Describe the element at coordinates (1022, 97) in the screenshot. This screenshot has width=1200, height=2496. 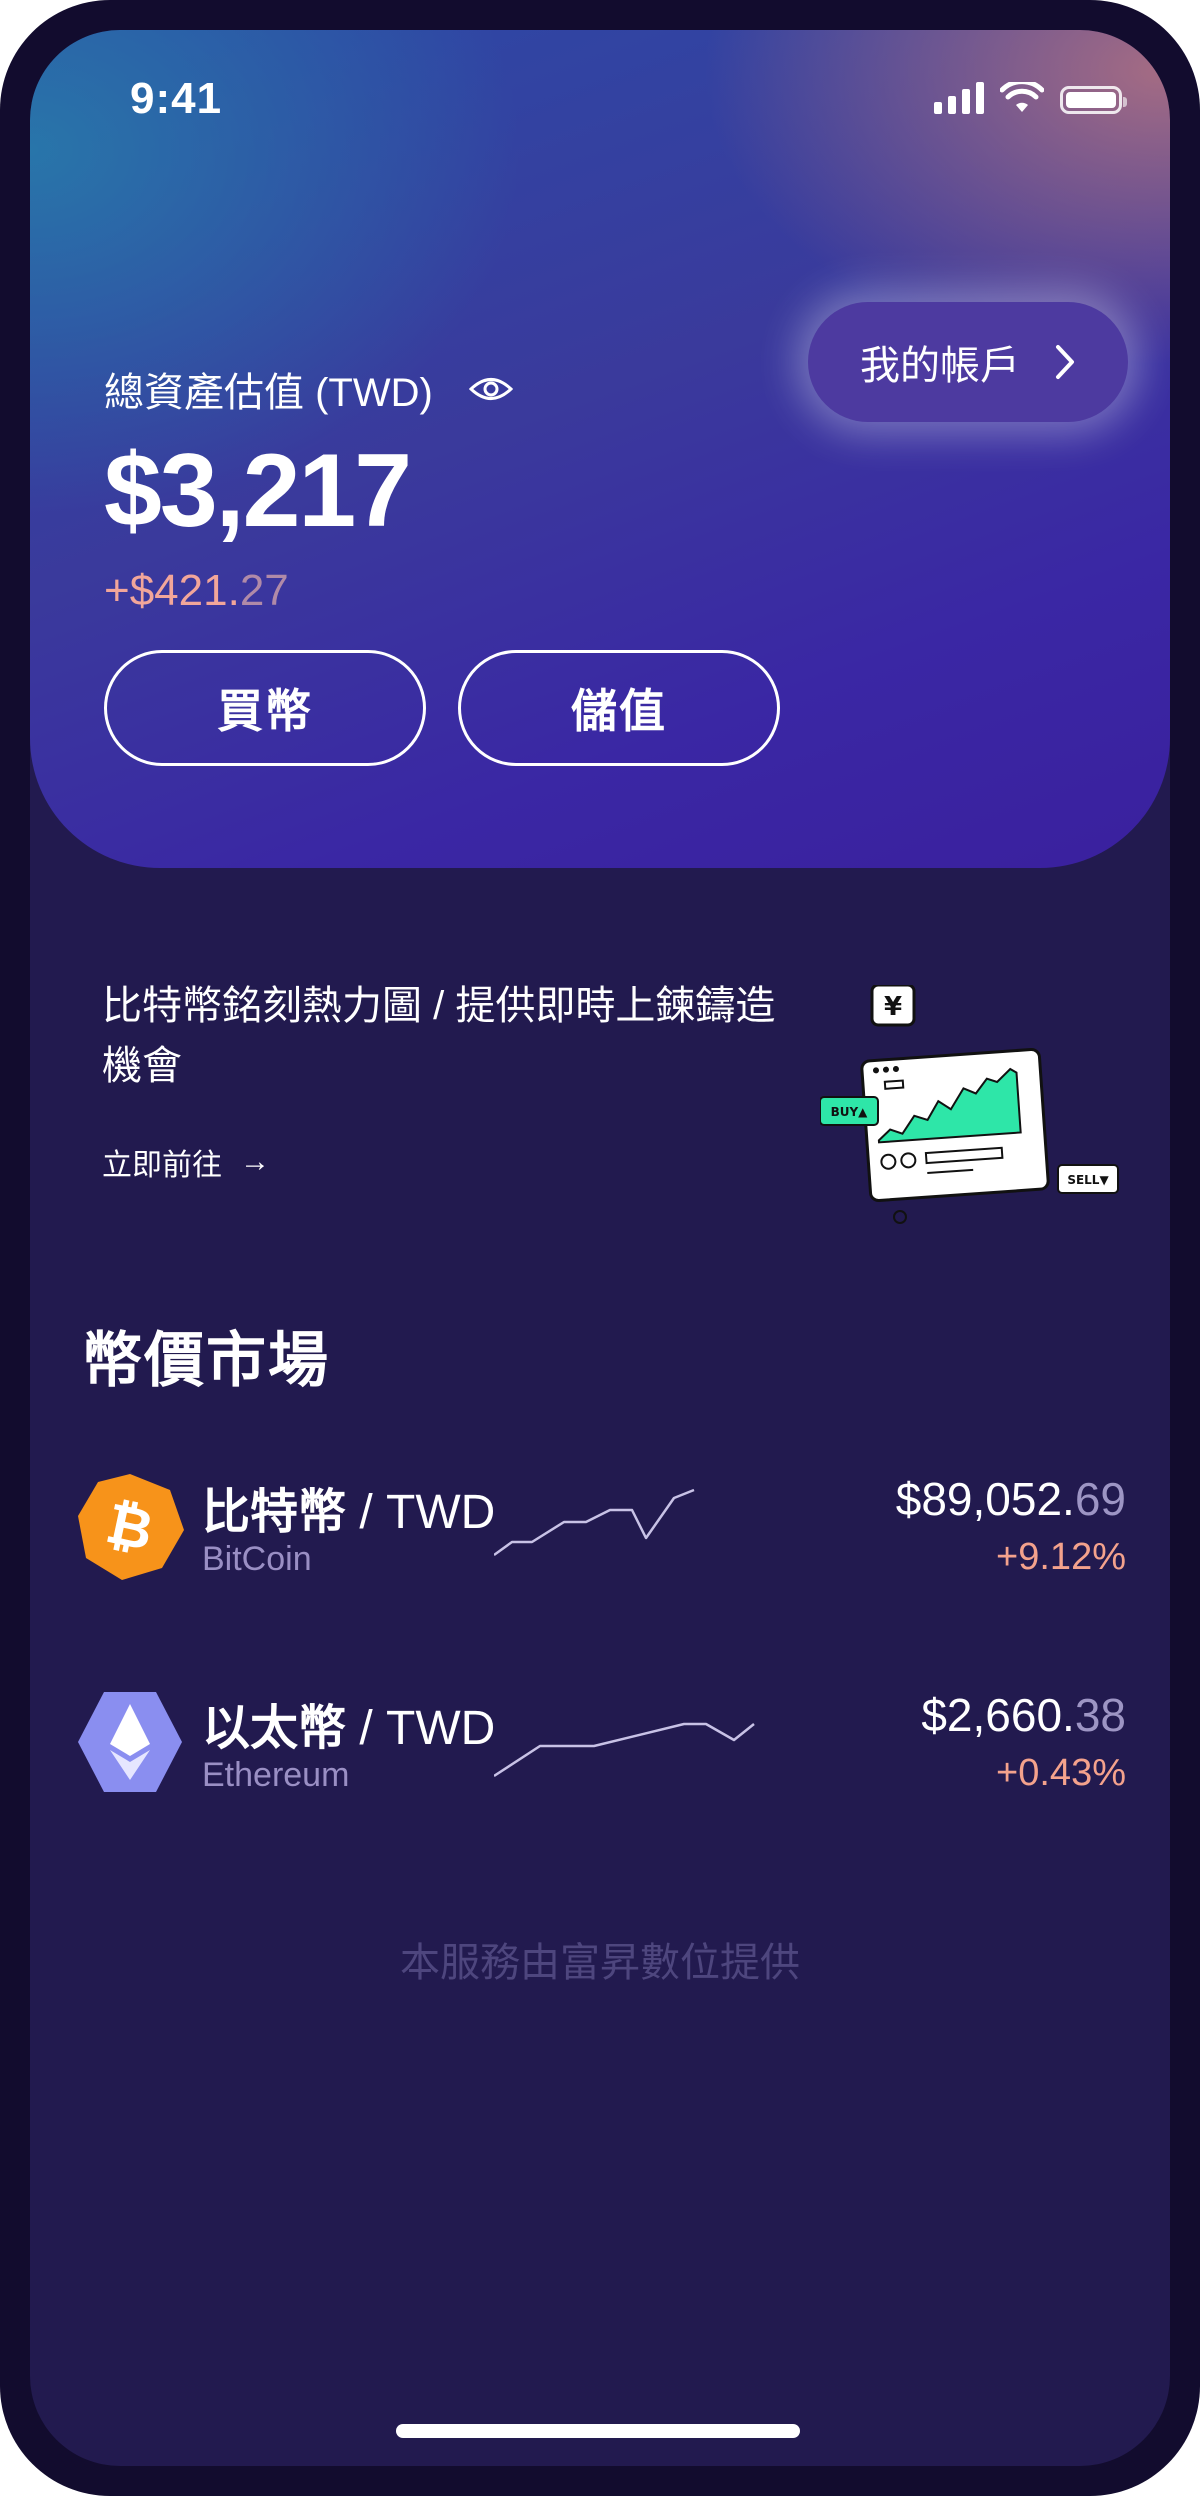
I see `wifi-icon` at that location.